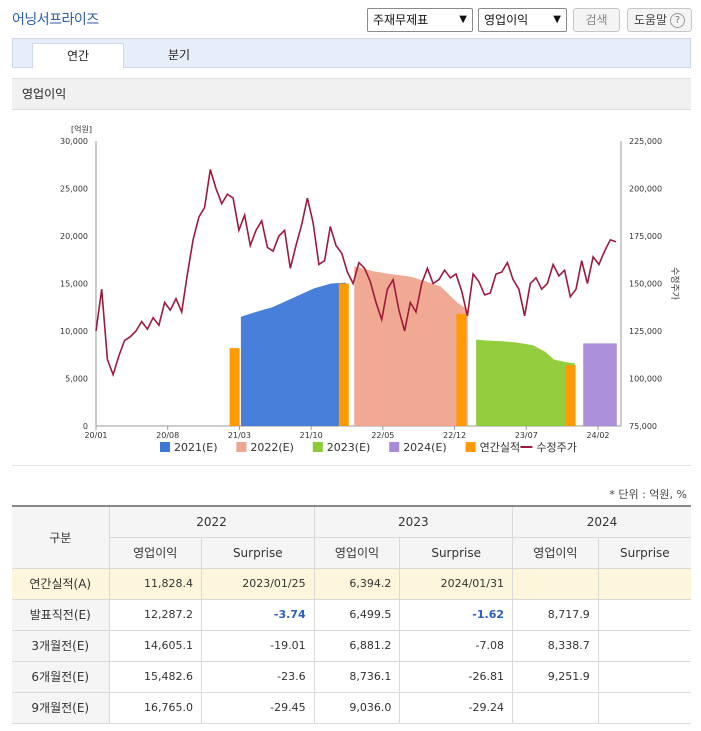 The width and height of the screenshot is (701, 731). Describe the element at coordinates (351, 53) in the screenshot. I see `period-tabs: 연간 분기` at that location.